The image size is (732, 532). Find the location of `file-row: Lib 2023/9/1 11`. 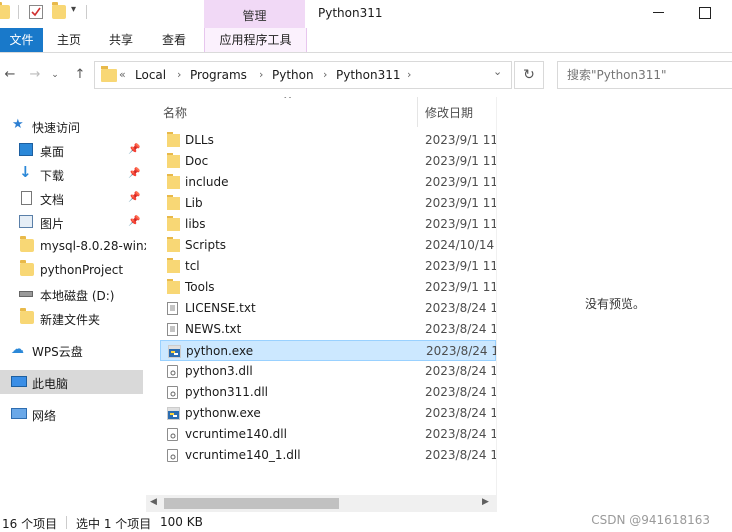

file-row: Lib 2023/9/1 11 is located at coordinates (328, 203).